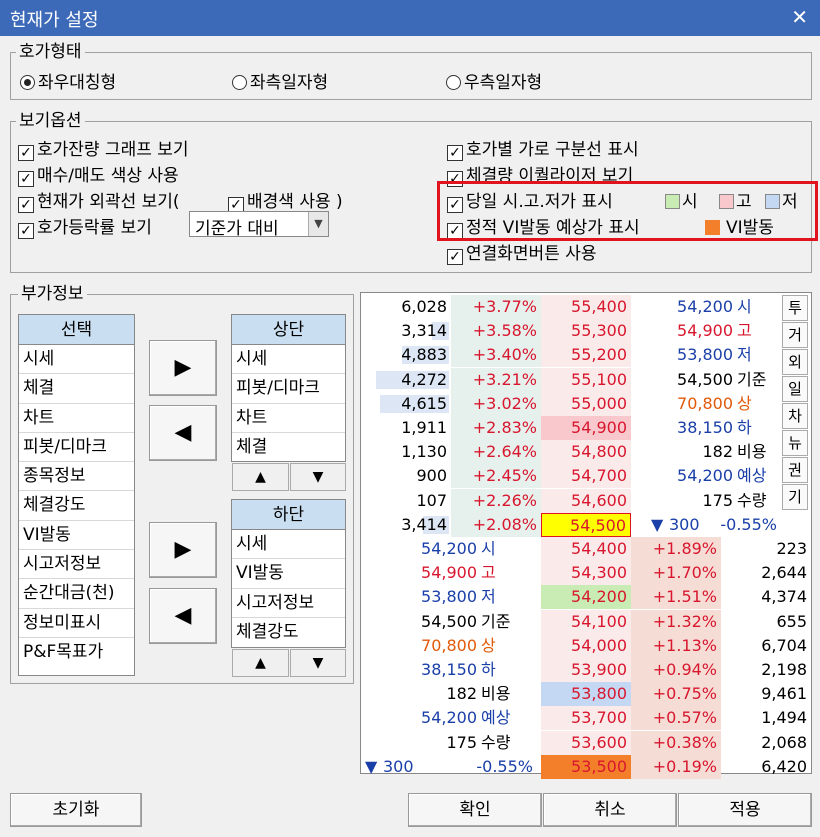 This screenshot has height=837, width=820. What do you see at coordinates (795, 416) in the screenshot?
I see `linked-screen-button: 차` at bounding box center [795, 416].